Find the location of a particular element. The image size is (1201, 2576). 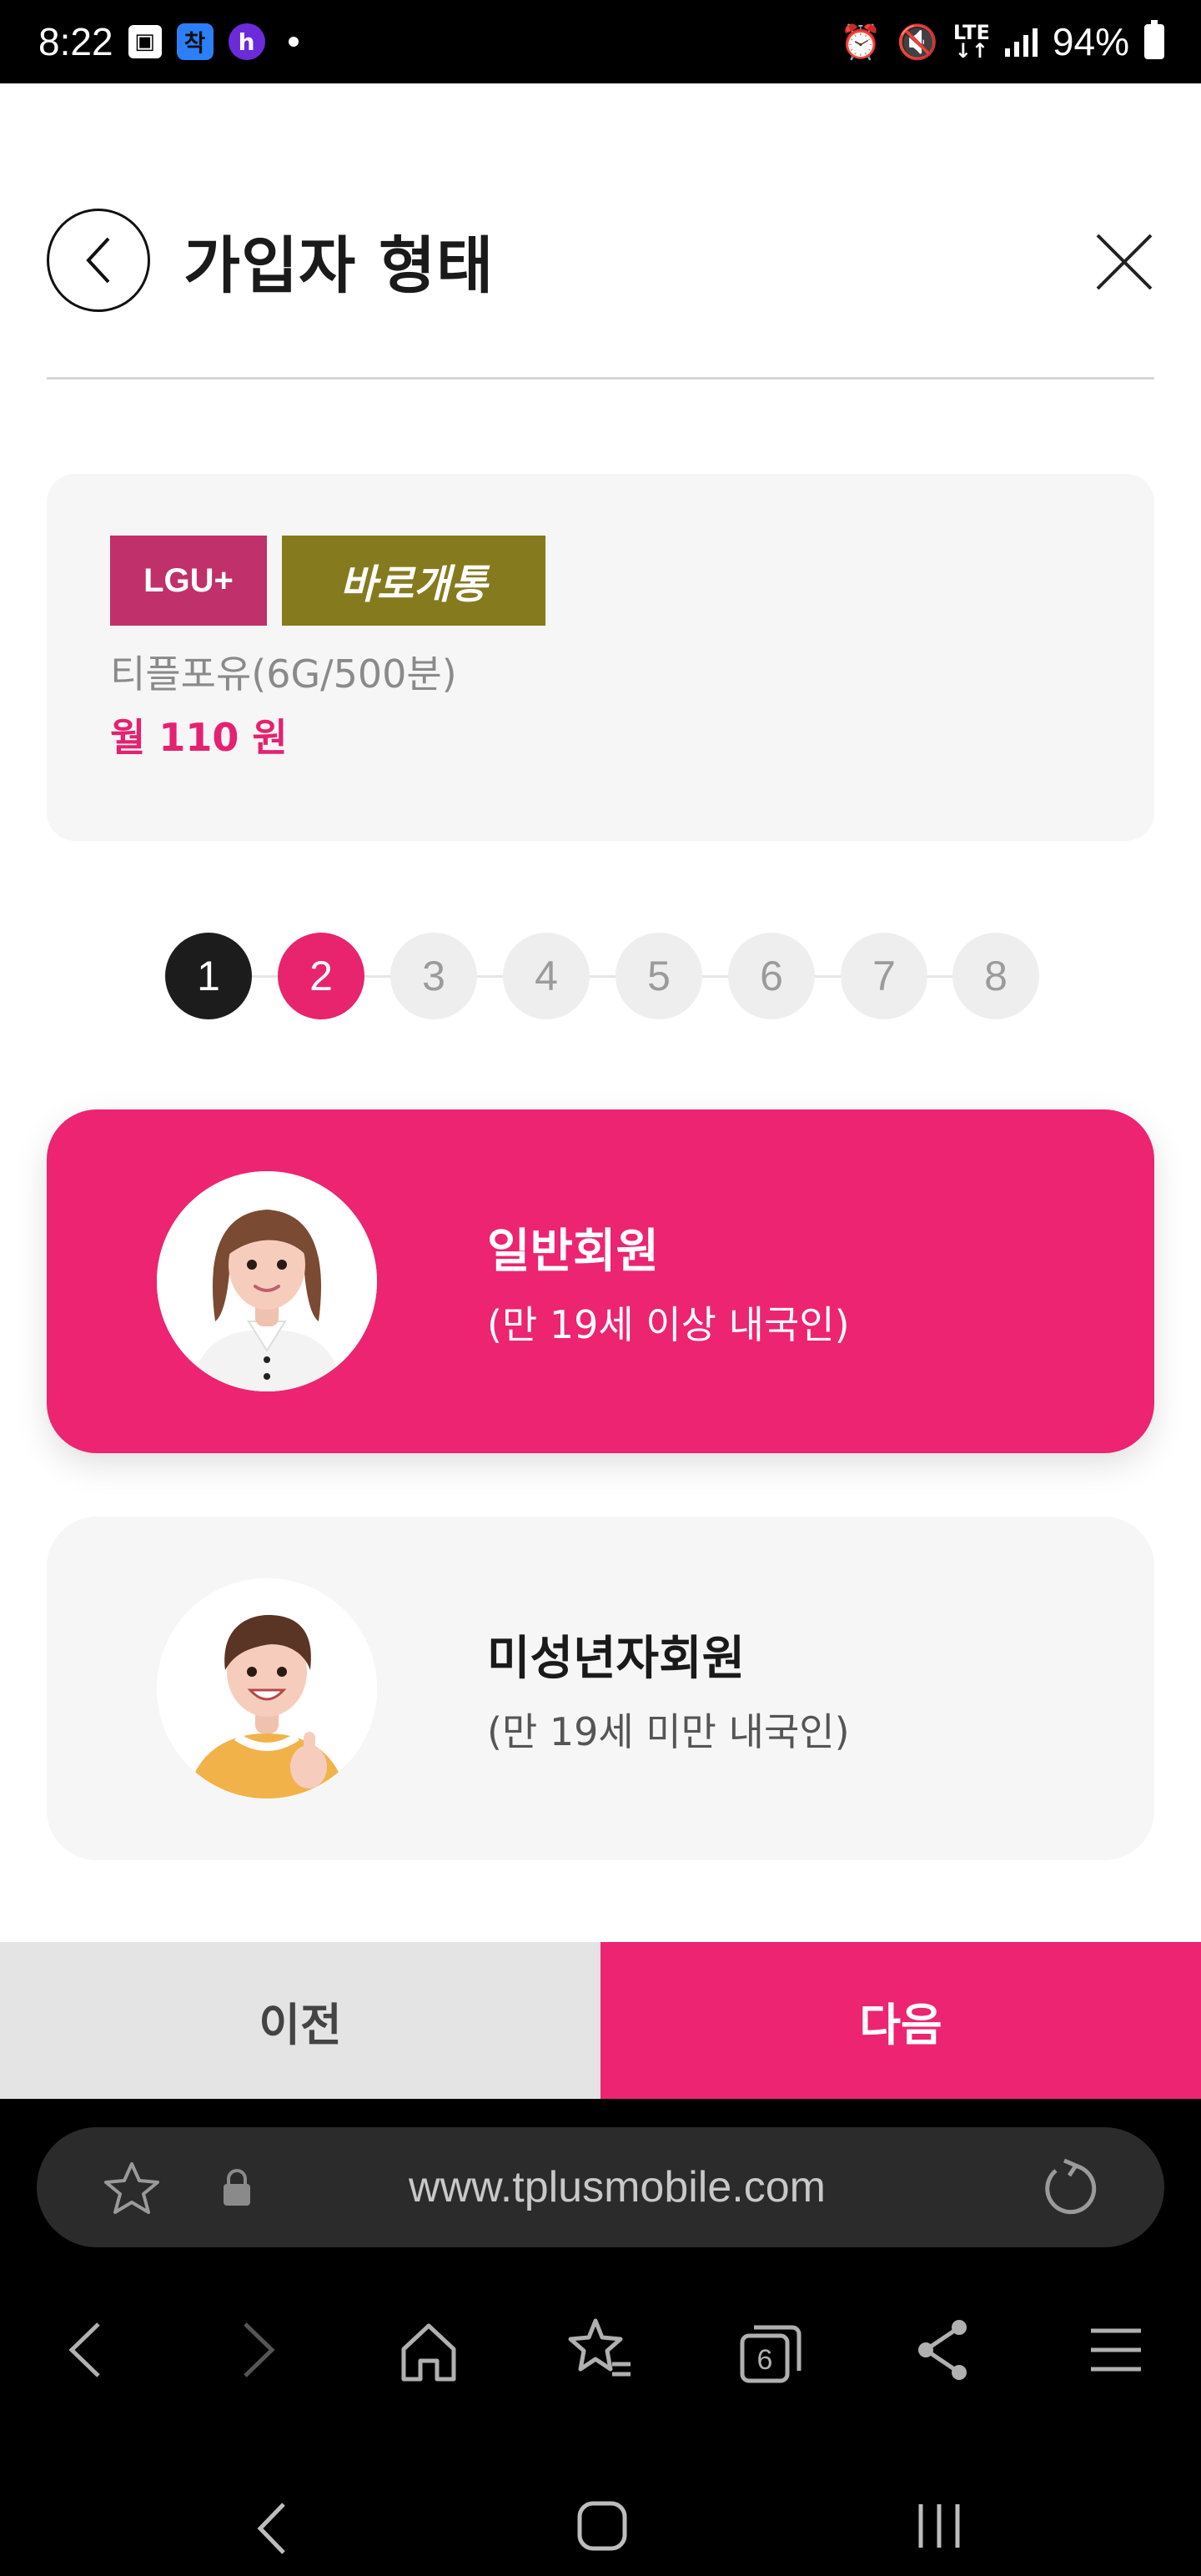

share-icon is located at coordinates (943, 2350).